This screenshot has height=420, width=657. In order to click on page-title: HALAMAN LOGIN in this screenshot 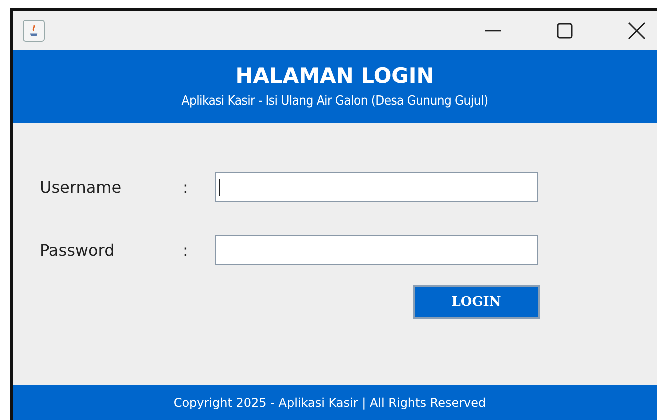, I will do `click(335, 76)`.